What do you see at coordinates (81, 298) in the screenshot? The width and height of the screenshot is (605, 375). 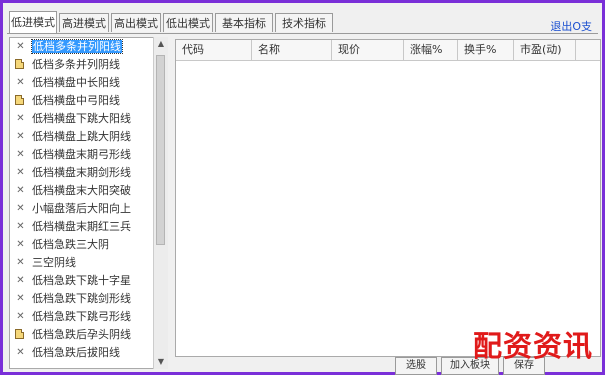 I see `tree-item-label: 低档急跌下跳剑形线` at bounding box center [81, 298].